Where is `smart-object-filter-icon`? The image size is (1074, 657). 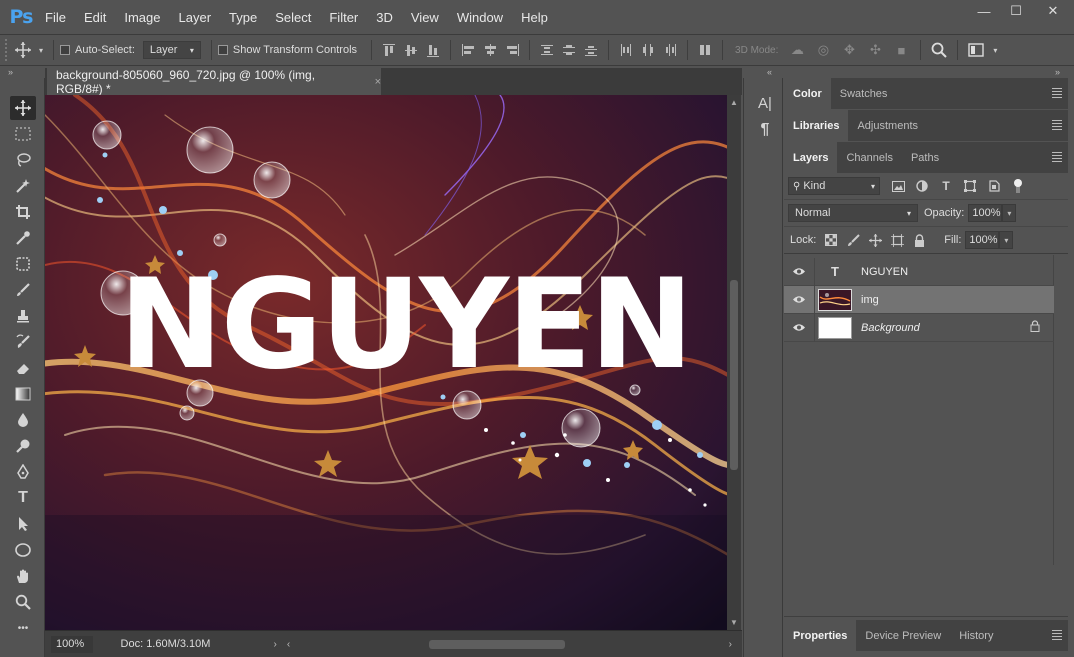
smart-object-filter-icon is located at coordinates (994, 186).